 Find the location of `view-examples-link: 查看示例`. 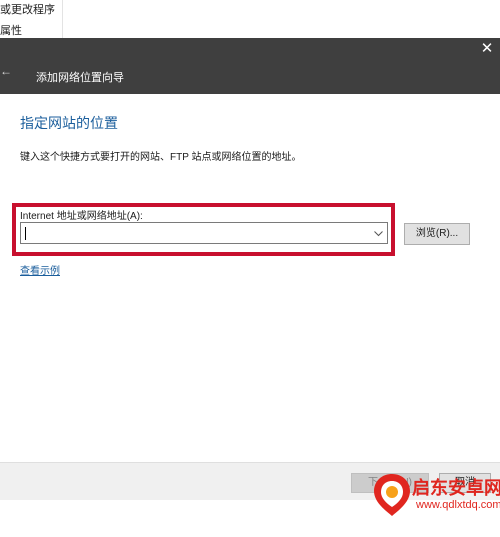

view-examples-link: 查看示例 is located at coordinates (40, 269).